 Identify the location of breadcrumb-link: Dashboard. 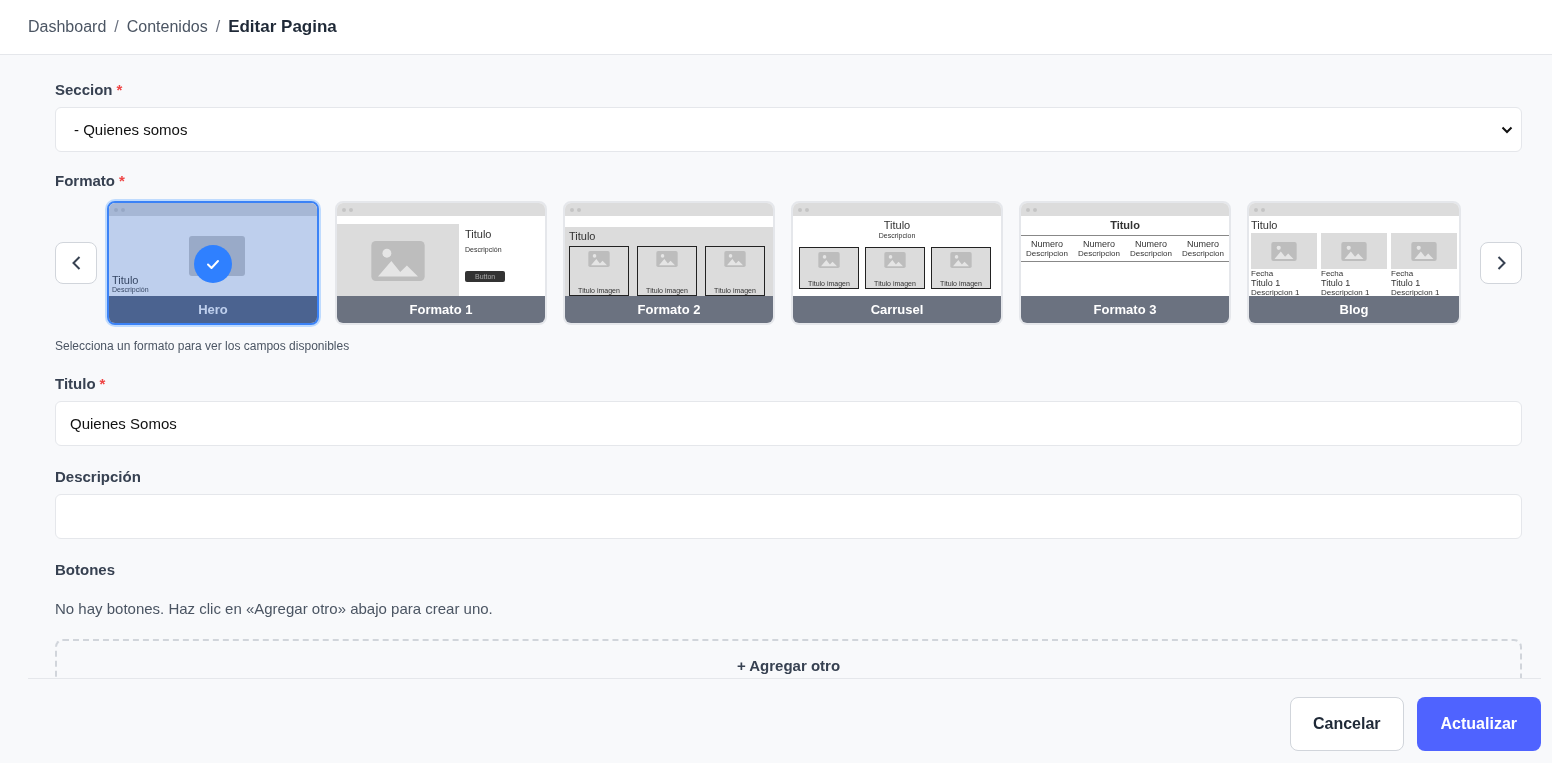
(67, 27).